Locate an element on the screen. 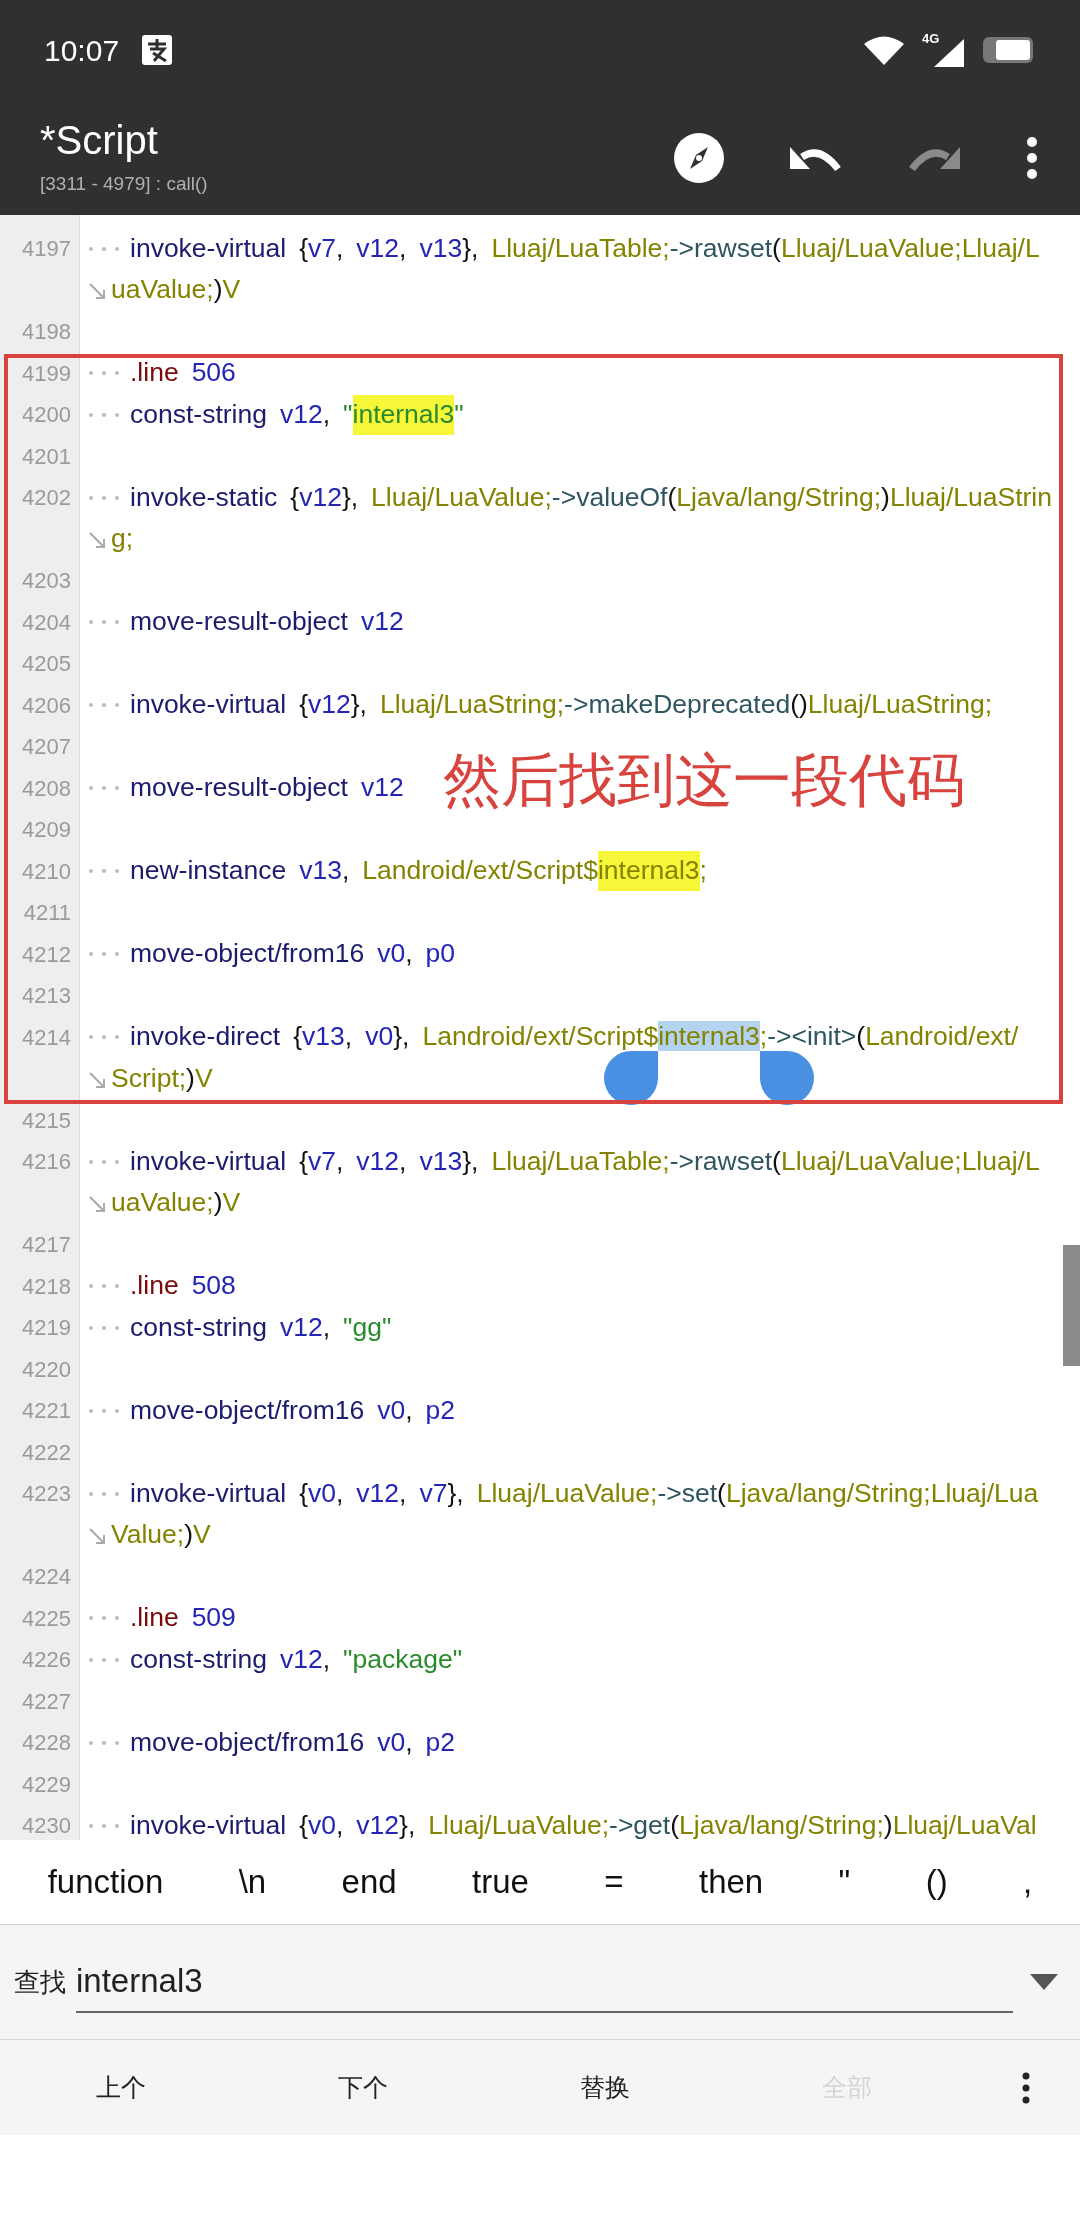 This screenshot has width=1080, height=2220. code-token: p2 is located at coordinates (440, 1410).